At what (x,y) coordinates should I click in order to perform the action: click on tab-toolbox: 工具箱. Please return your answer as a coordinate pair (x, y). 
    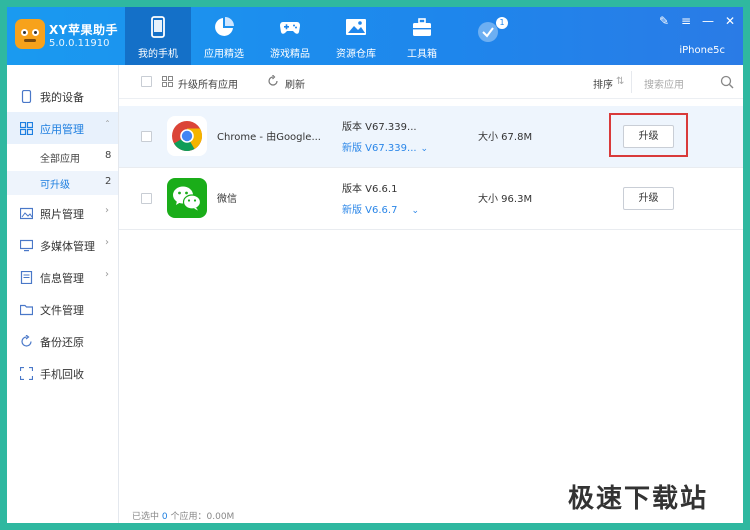
    Looking at the image, I should click on (422, 36).